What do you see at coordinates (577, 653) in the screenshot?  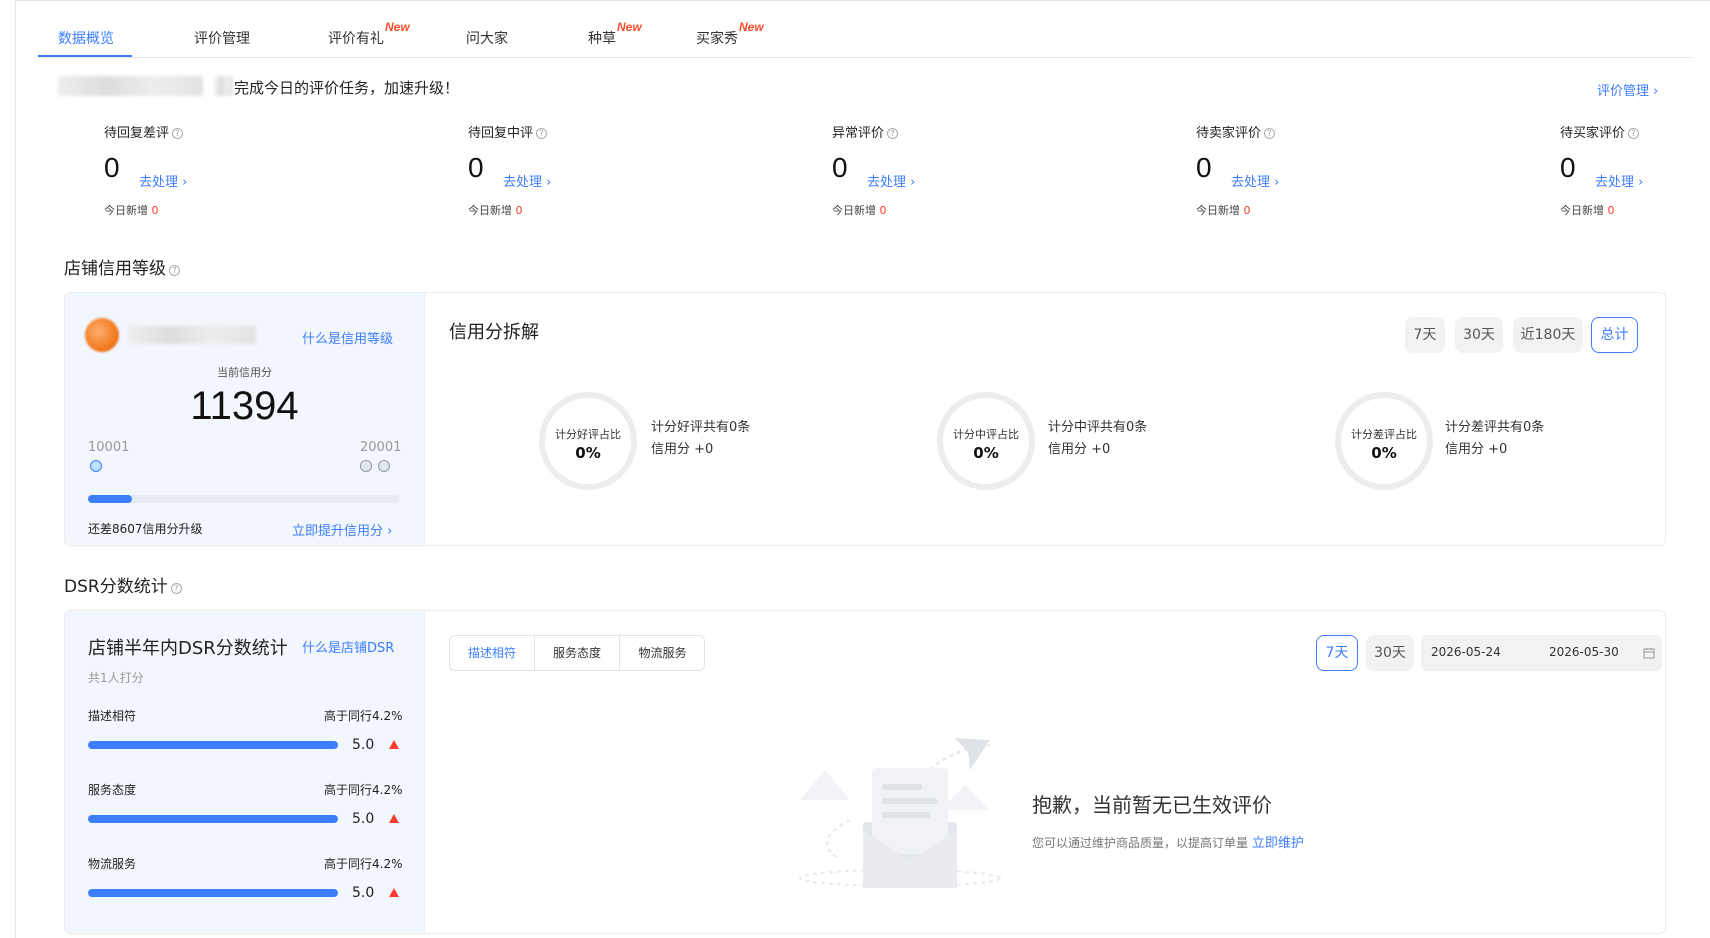 I see `segment-service: 服务态度` at bounding box center [577, 653].